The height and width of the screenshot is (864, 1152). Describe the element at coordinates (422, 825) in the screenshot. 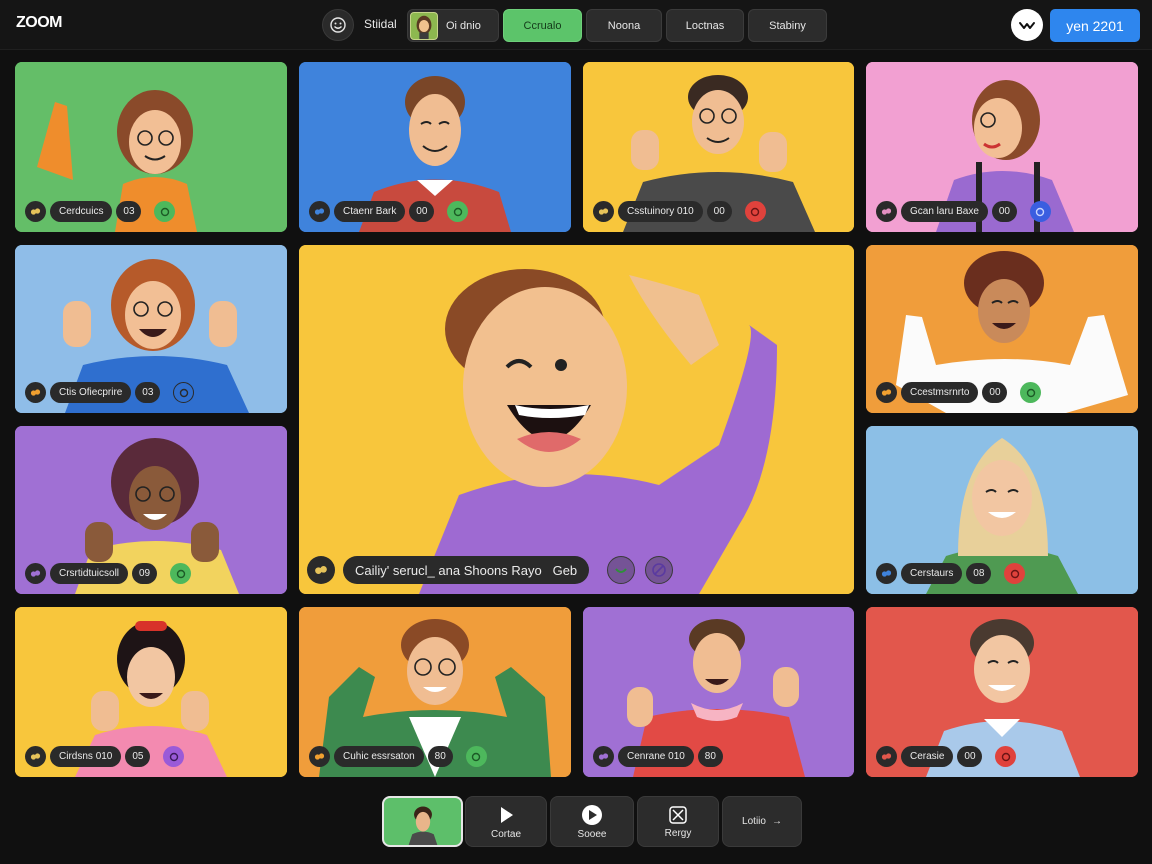

I see `self-avatar` at that location.